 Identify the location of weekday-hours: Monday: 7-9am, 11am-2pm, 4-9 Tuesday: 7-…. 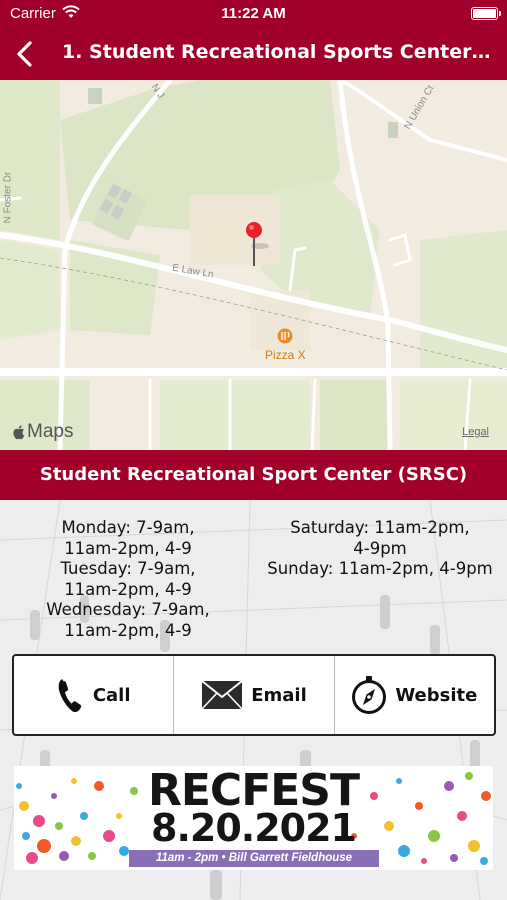
(128, 579).